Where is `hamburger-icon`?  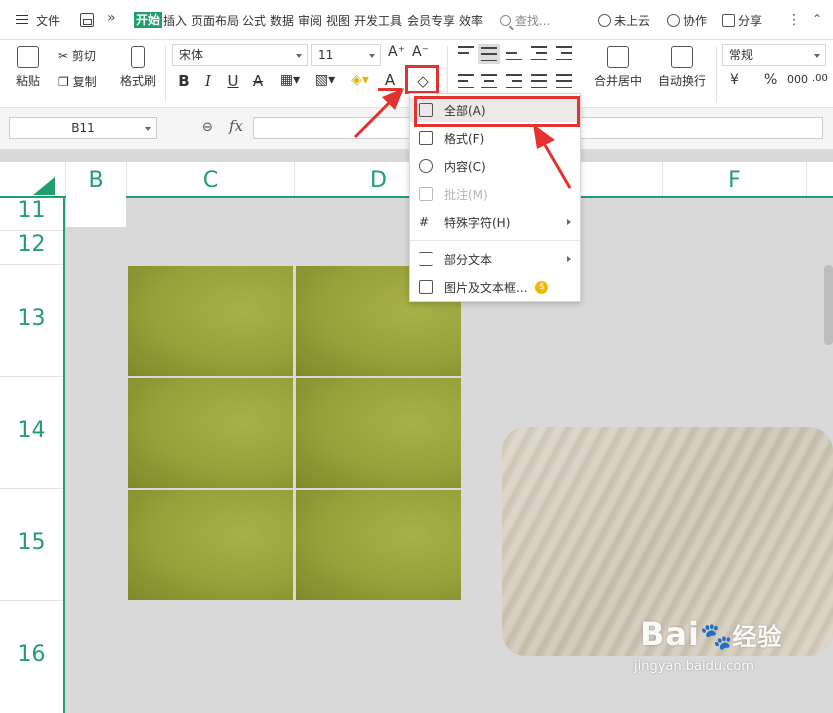 hamburger-icon is located at coordinates (22, 19).